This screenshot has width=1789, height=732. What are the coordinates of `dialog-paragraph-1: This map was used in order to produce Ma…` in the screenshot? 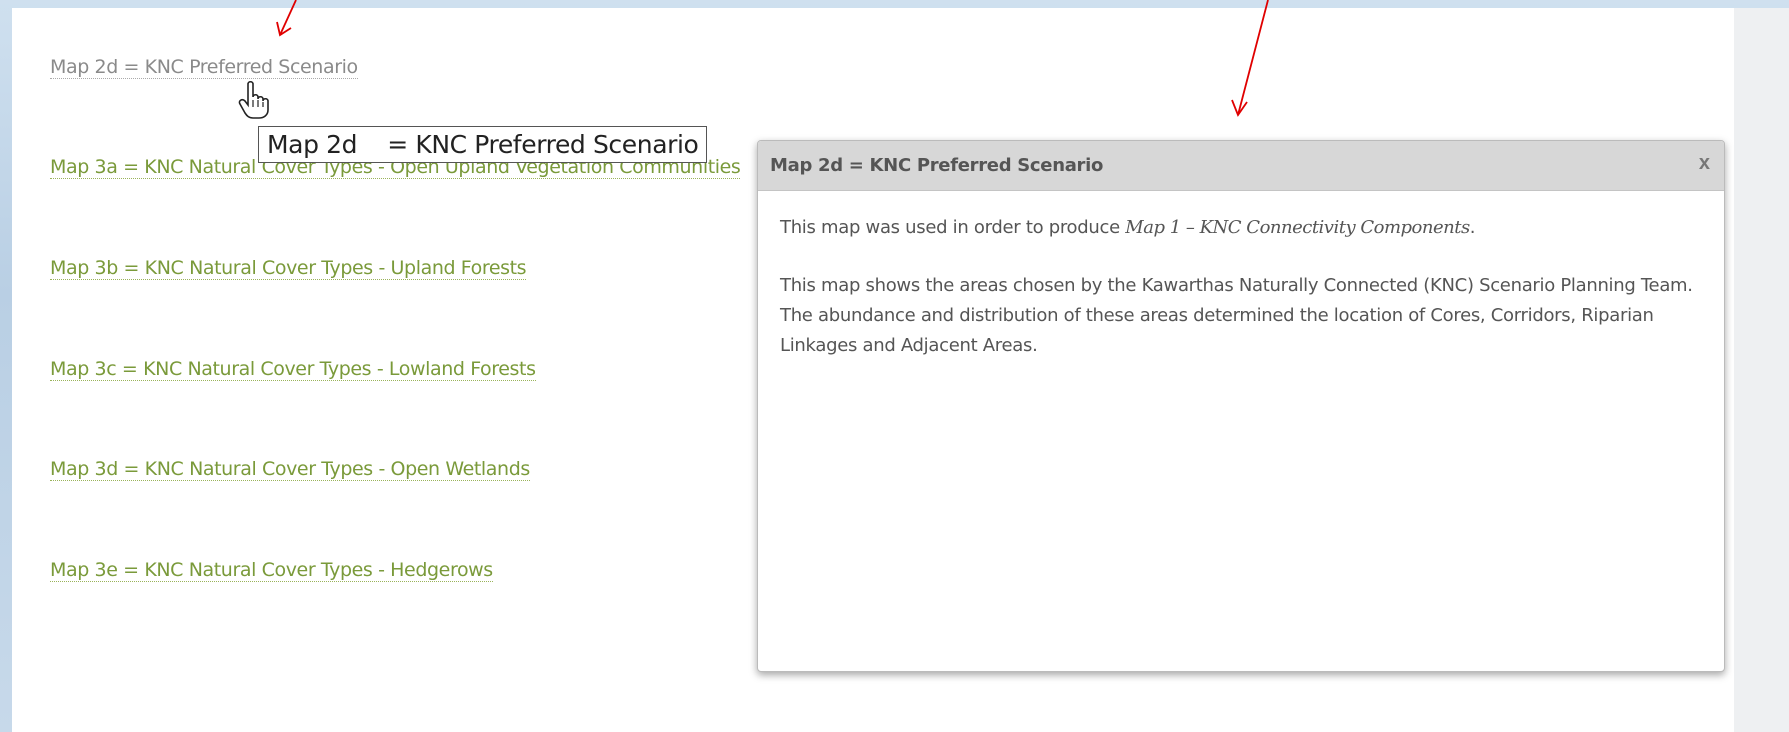 It's located at (1241, 228).